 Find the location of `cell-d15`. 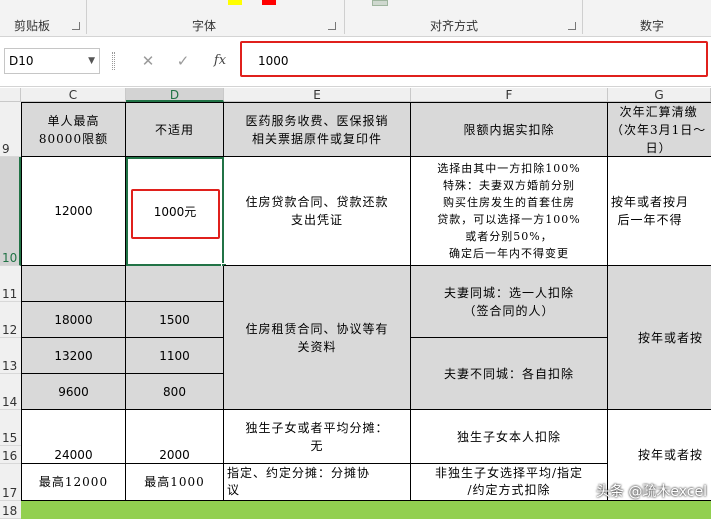

cell-d15 is located at coordinates (175, 428).